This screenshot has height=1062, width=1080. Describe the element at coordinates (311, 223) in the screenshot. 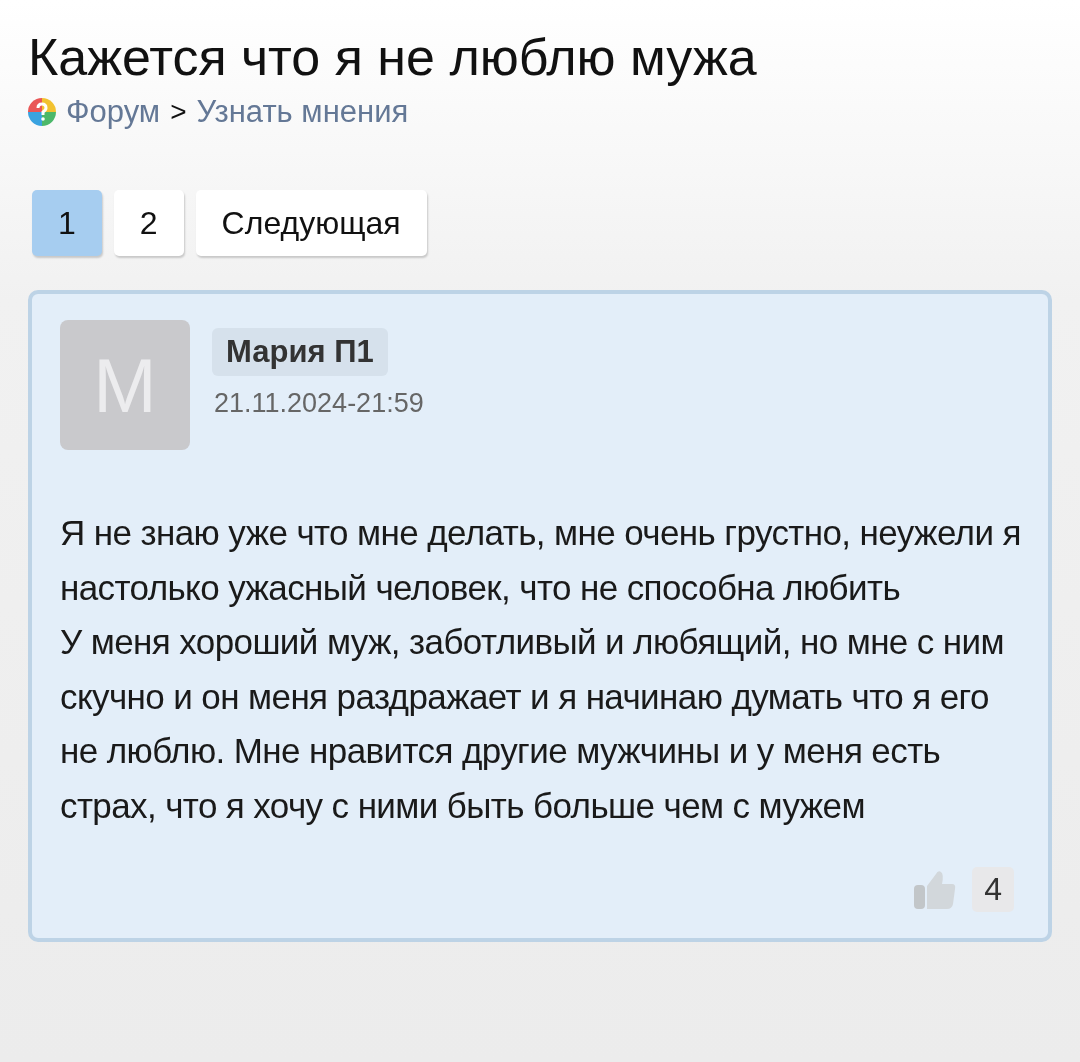

I see `page-button: Следующая` at that location.